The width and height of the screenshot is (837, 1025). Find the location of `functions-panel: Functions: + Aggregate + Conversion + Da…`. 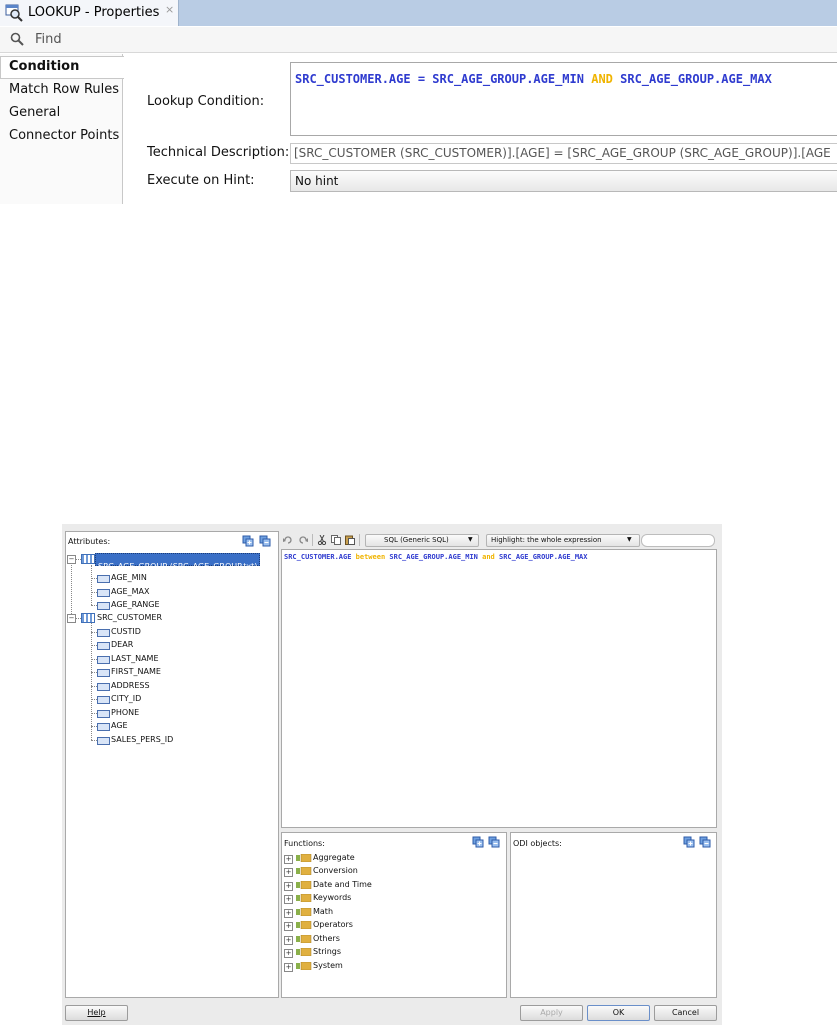

functions-panel: Functions: + Aggregate + Conversion + Da… is located at coordinates (394, 915).